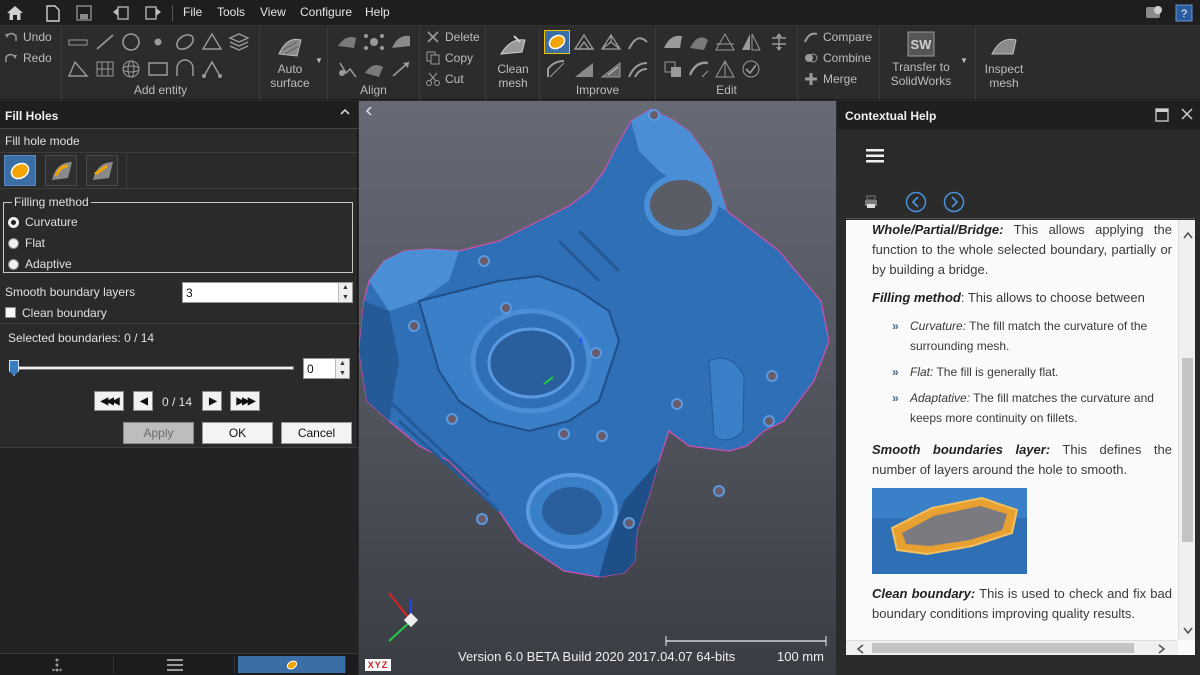 This screenshot has height=675, width=1200. What do you see at coordinates (779, 42) in the screenshot?
I see `edit-move-icon` at bounding box center [779, 42].